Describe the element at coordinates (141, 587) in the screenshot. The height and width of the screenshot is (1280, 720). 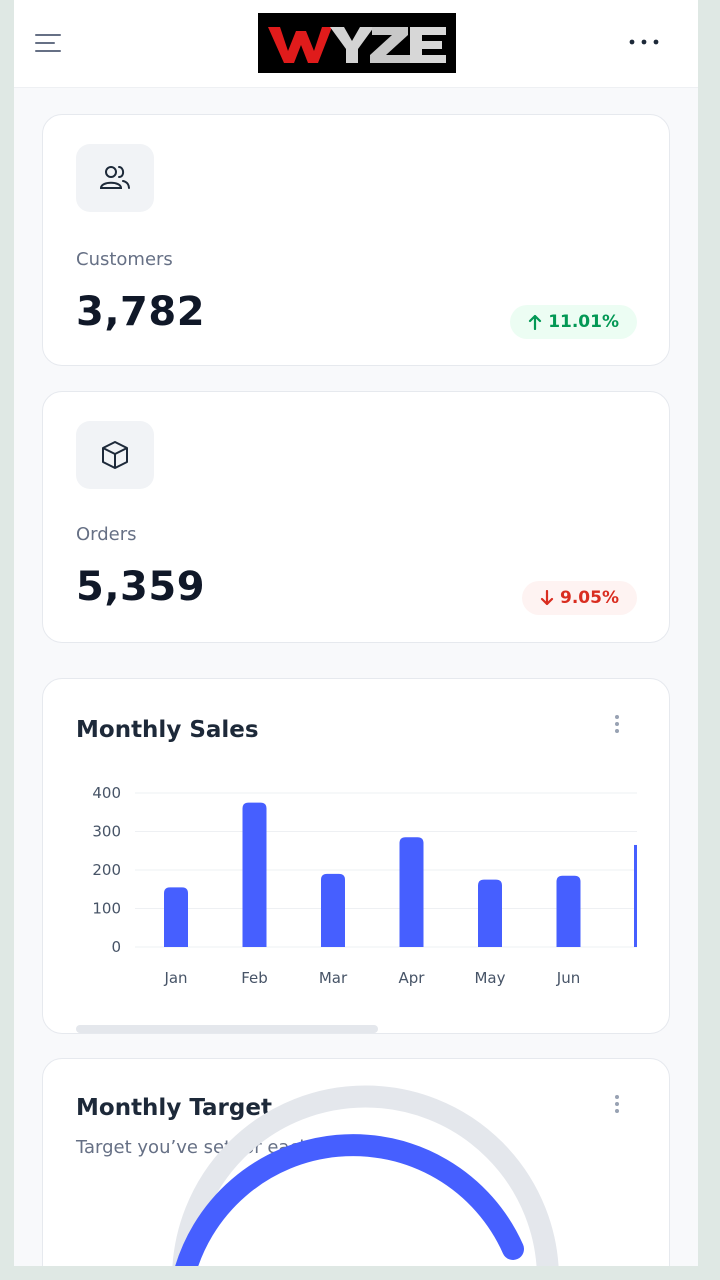
I see `orders-value: 5,359` at that location.